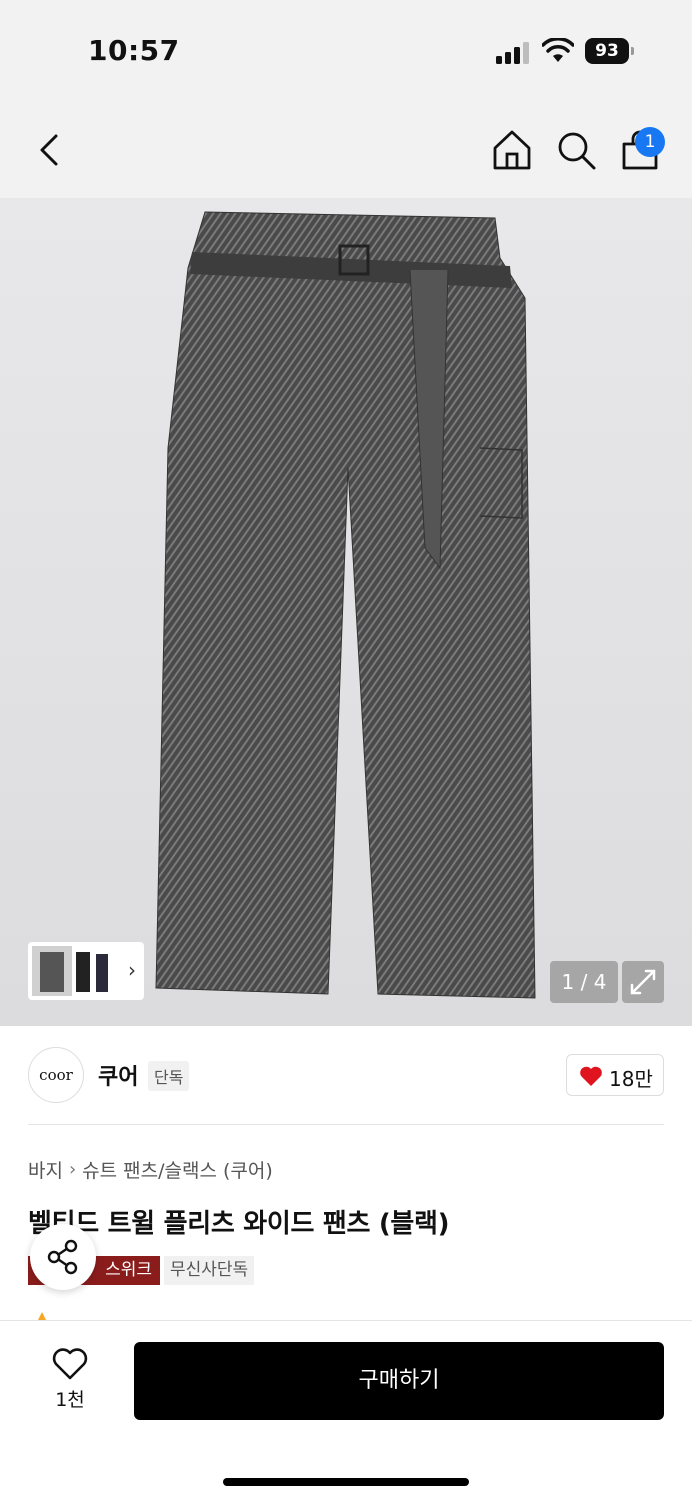 The width and height of the screenshot is (692, 1500). I want to click on home-icon, so click(512, 150).